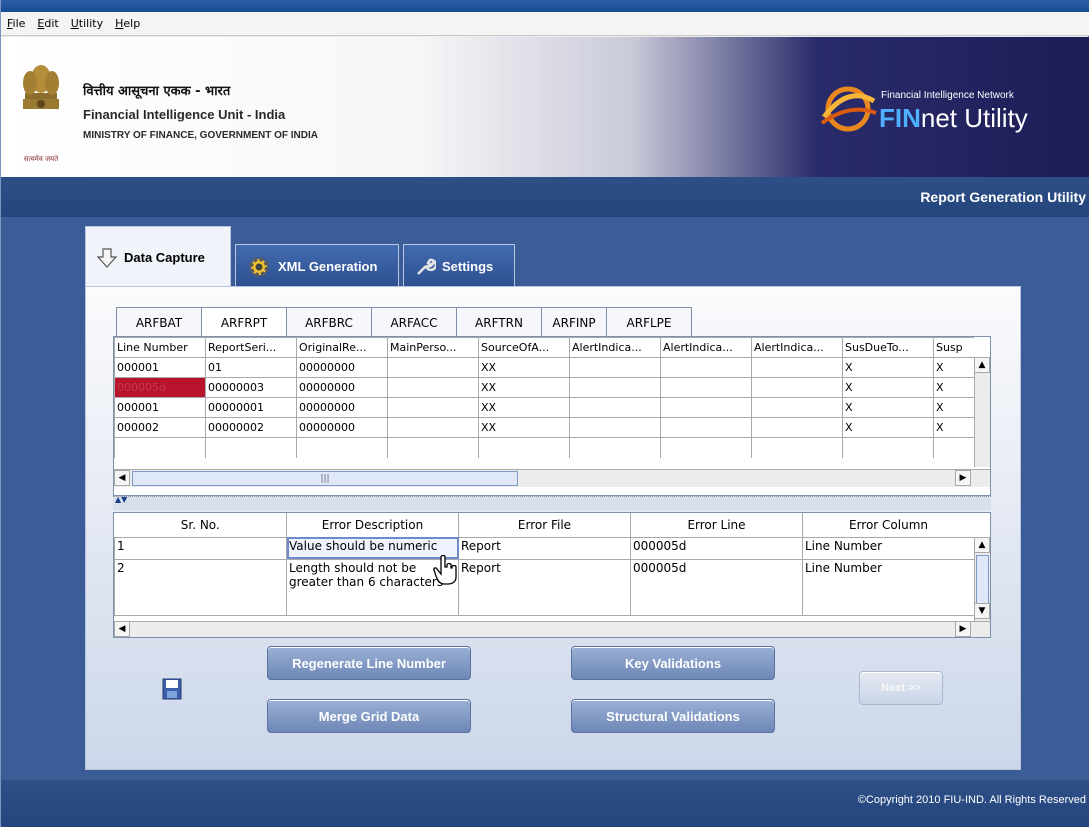 The image size is (1089, 827). I want to click on merge-grid-data-button: Merge Grid Data, so click(369, 716).